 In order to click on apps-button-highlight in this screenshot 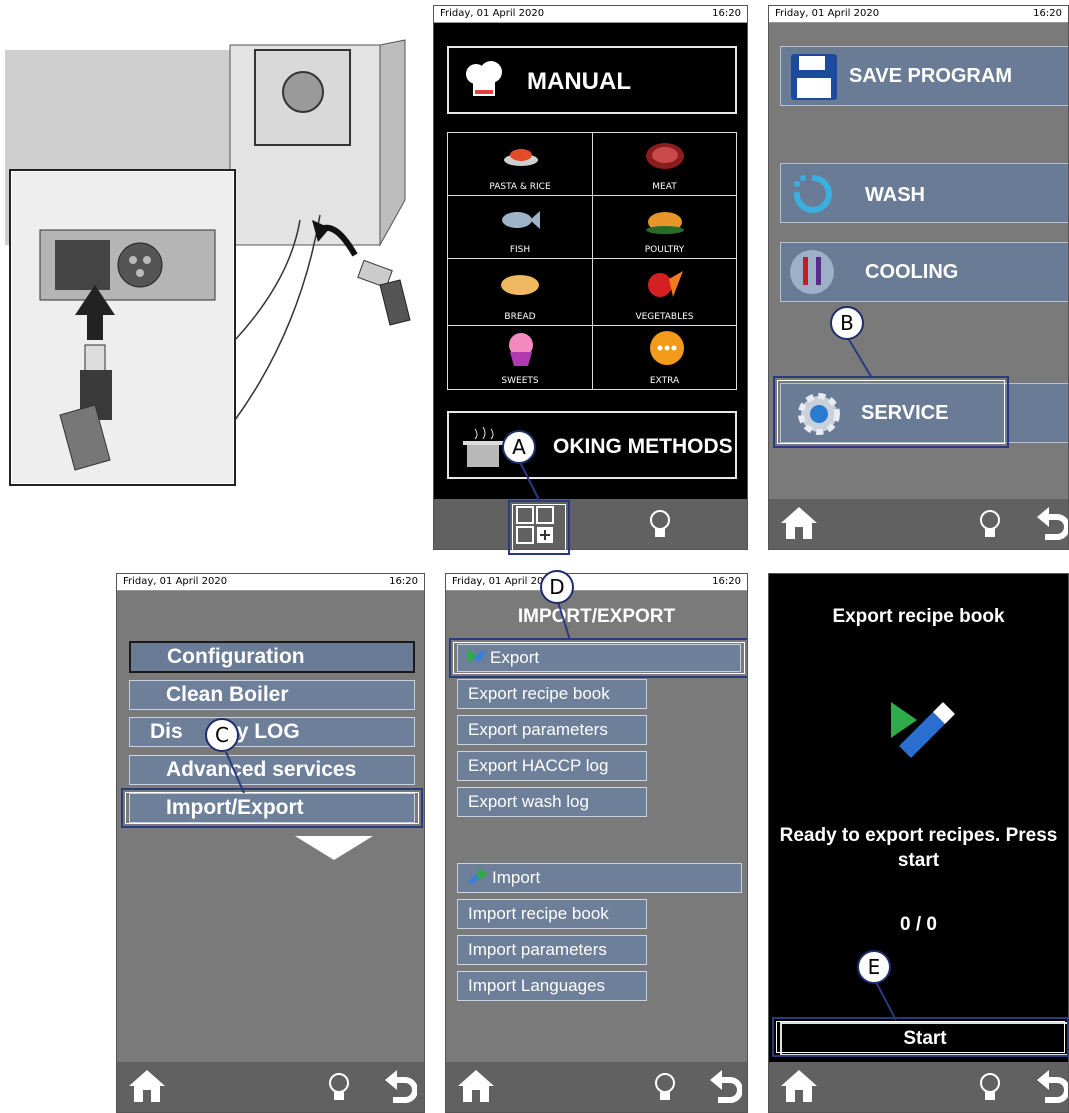, I will do `click(539, 527)`.